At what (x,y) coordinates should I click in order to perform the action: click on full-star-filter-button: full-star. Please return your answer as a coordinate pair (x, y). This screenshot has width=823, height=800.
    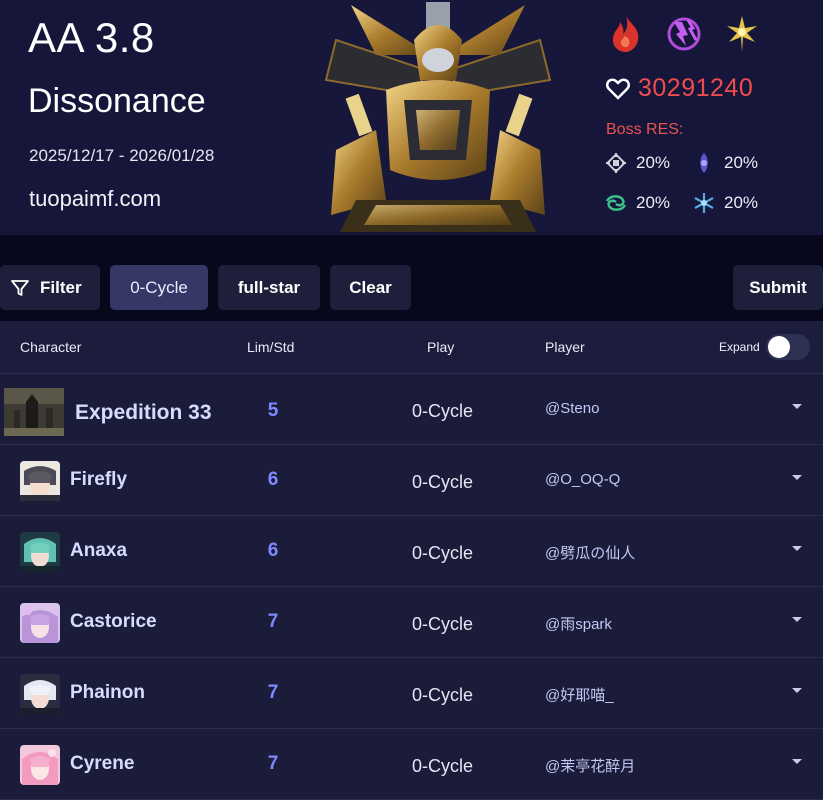
    Looking at the image, I should click on (269, 287).